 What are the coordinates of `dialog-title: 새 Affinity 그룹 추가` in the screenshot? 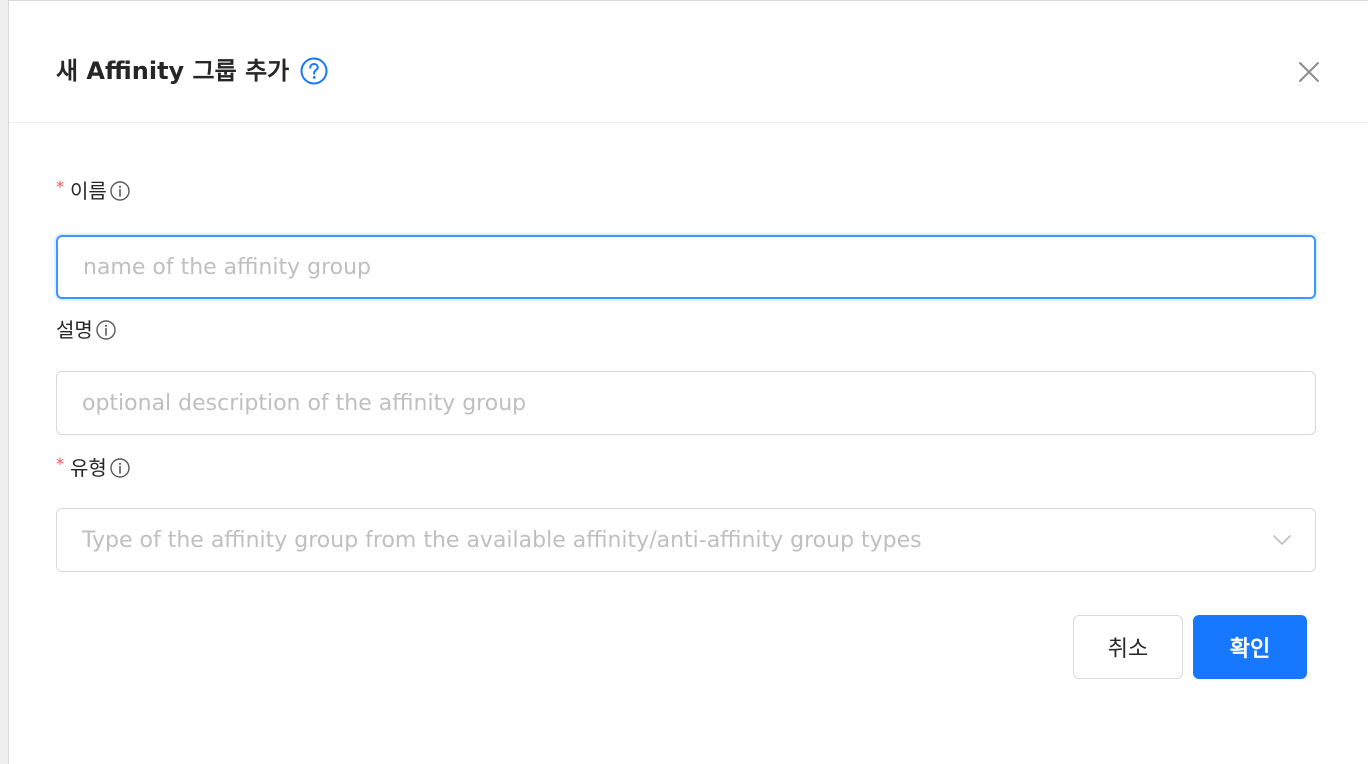 It's located at (173, 71).